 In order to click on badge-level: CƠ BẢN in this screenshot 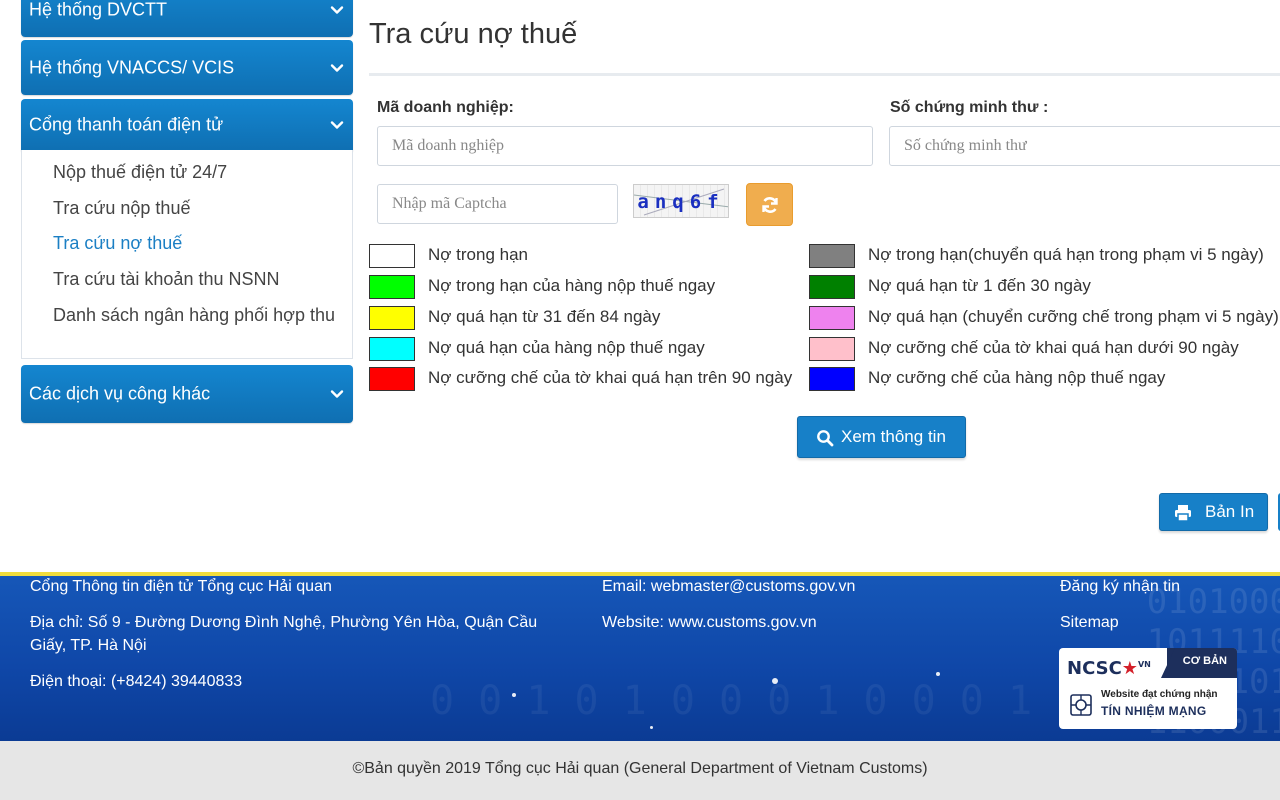, I will do `click(1204, 661)`.